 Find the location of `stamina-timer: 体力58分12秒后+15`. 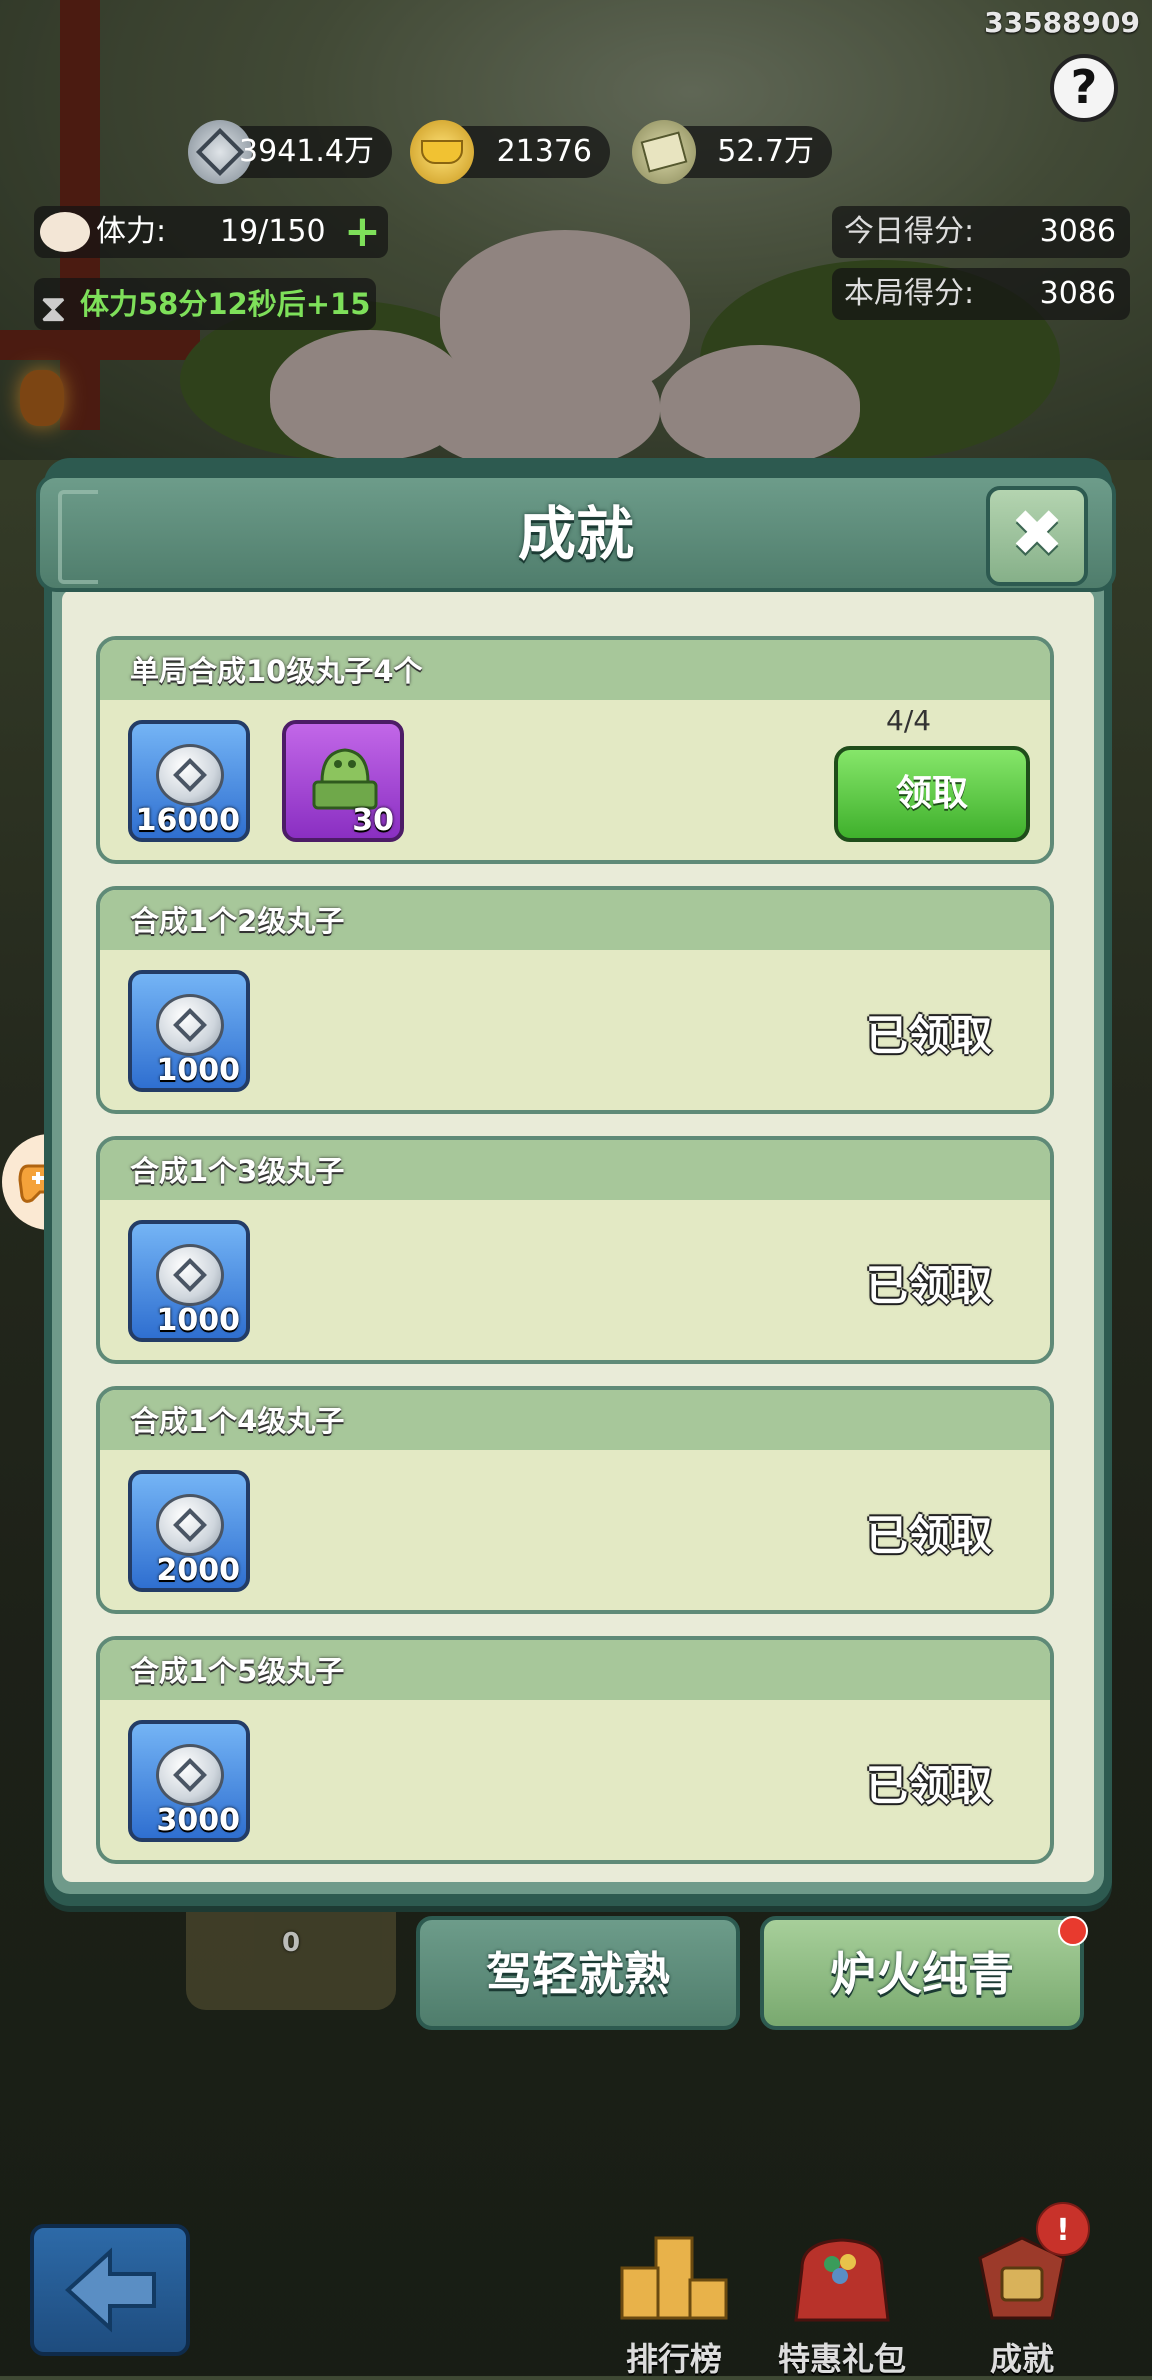

stamina-timer: 体力58分12秒后+15 is located at coordinates (225, 304).